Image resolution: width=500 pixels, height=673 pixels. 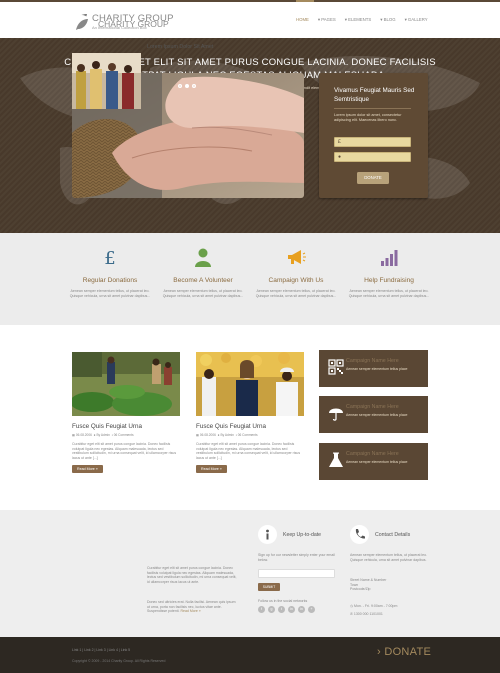 What do you see at coordinates (408, 652) in the screenshot?
I see `footer-donate-label: DONATE` at bounding box center [408, 652].